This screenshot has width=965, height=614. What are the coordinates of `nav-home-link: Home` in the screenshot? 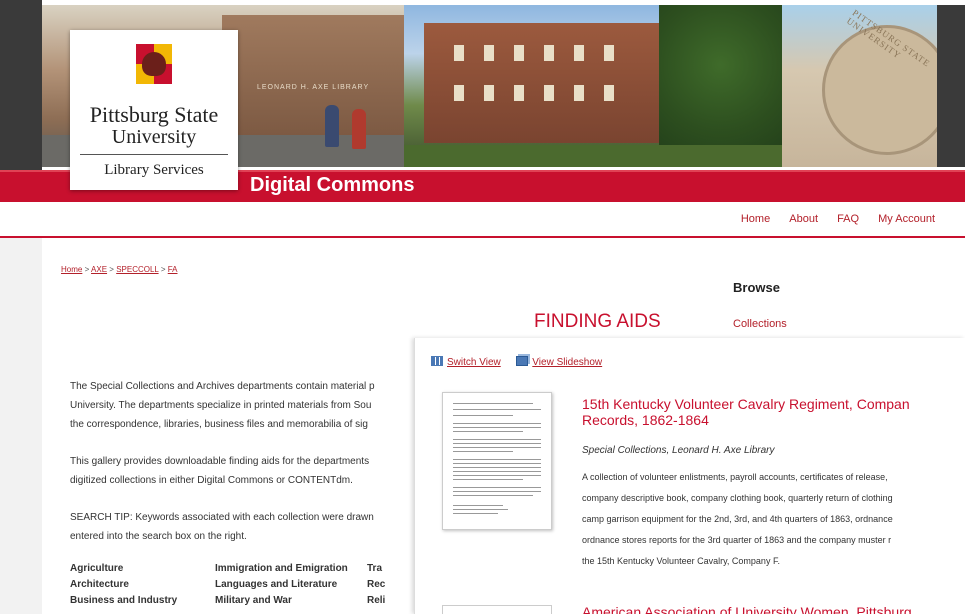 It's located at (755, 219).